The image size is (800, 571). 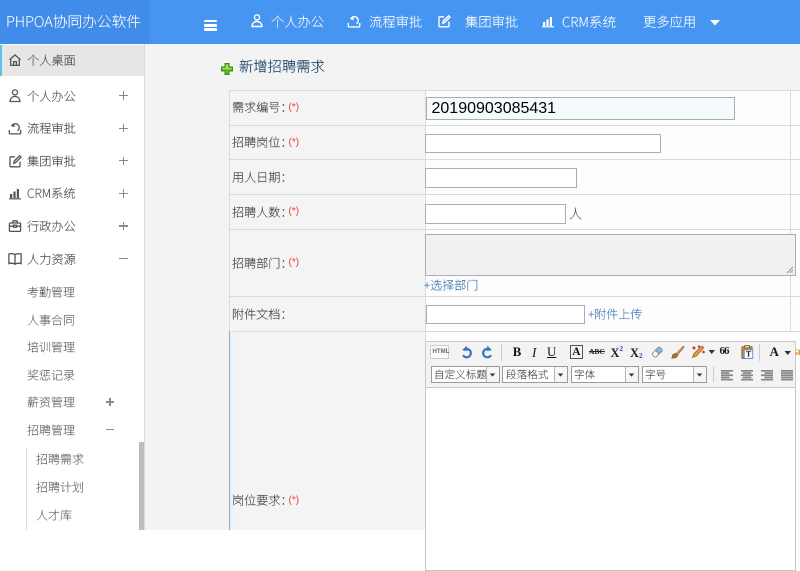 What do you see at coordinates (749, 353) in the screenshot?
I see `svg-text: T` at bounding box center [749, 353].